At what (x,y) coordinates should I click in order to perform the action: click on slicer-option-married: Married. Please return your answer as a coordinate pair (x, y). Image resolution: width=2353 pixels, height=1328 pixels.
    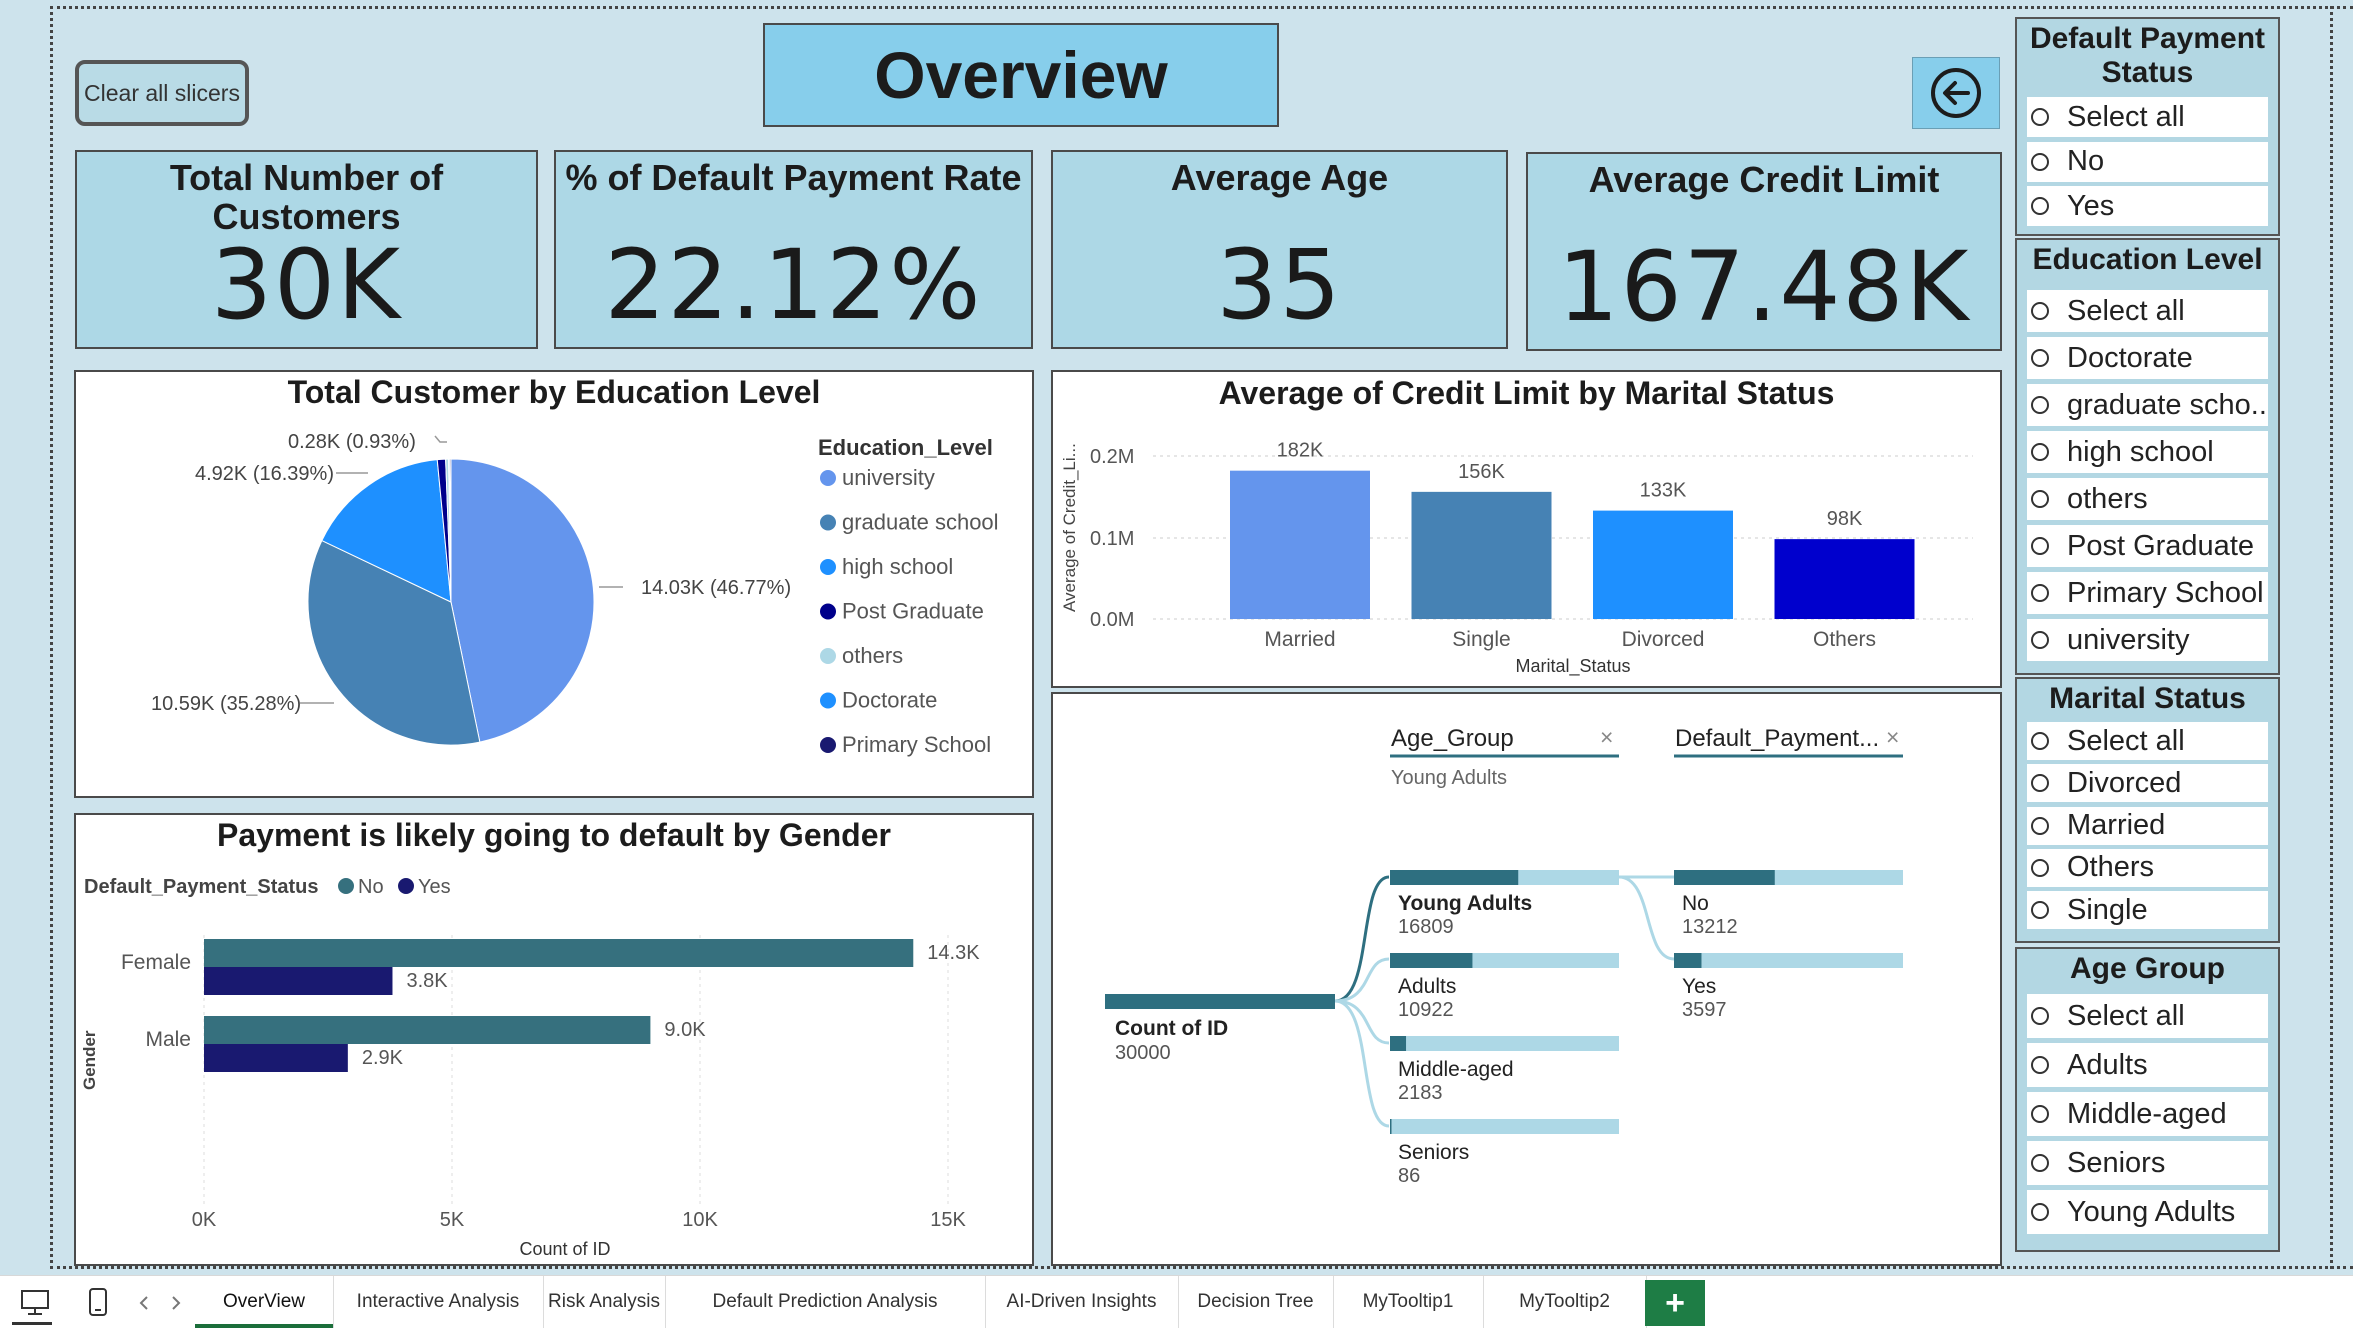
    Looking at the image, I should click on (2147, 825).